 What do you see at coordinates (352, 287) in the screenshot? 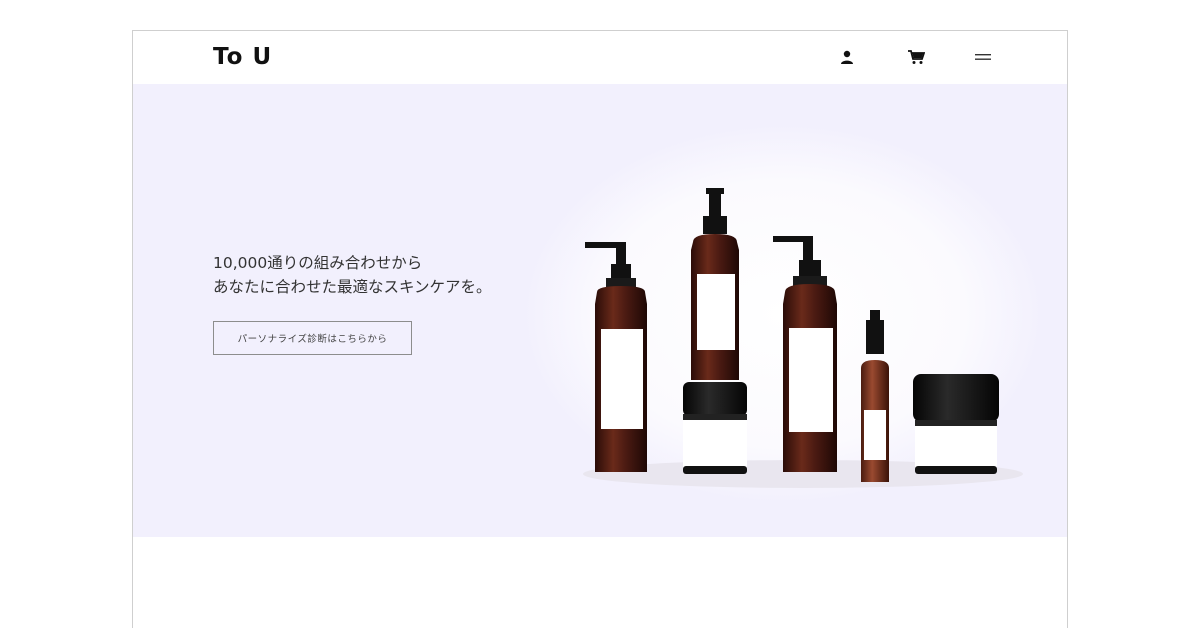
I see `tagline-line-2: あなたに合わせた最適なスキンケアを。` at bounding box center [352, 287].